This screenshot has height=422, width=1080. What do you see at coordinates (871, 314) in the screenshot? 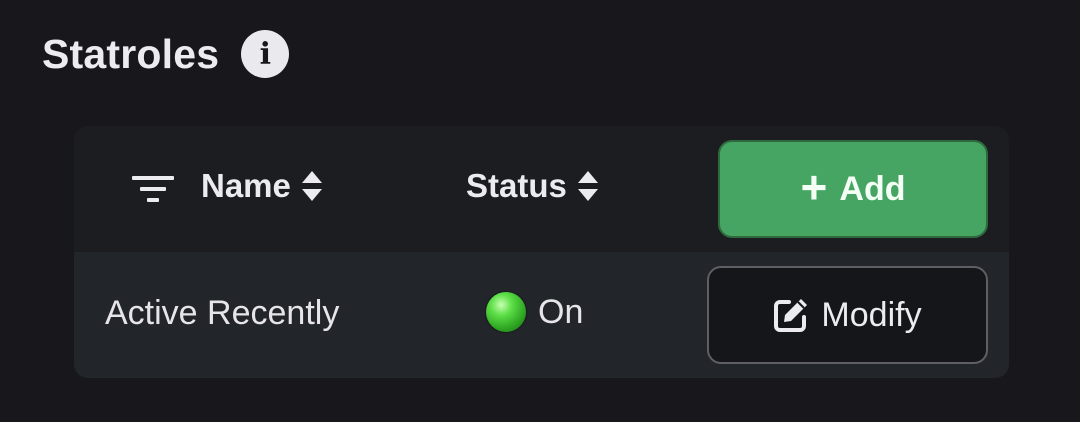
I see `modify-button-label: Modify` at bounding box center [871, 314].